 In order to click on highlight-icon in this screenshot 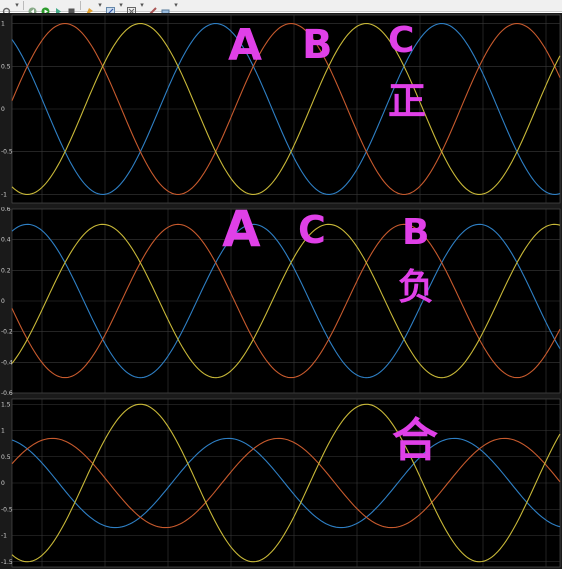, I will do `click(89, 8)`.